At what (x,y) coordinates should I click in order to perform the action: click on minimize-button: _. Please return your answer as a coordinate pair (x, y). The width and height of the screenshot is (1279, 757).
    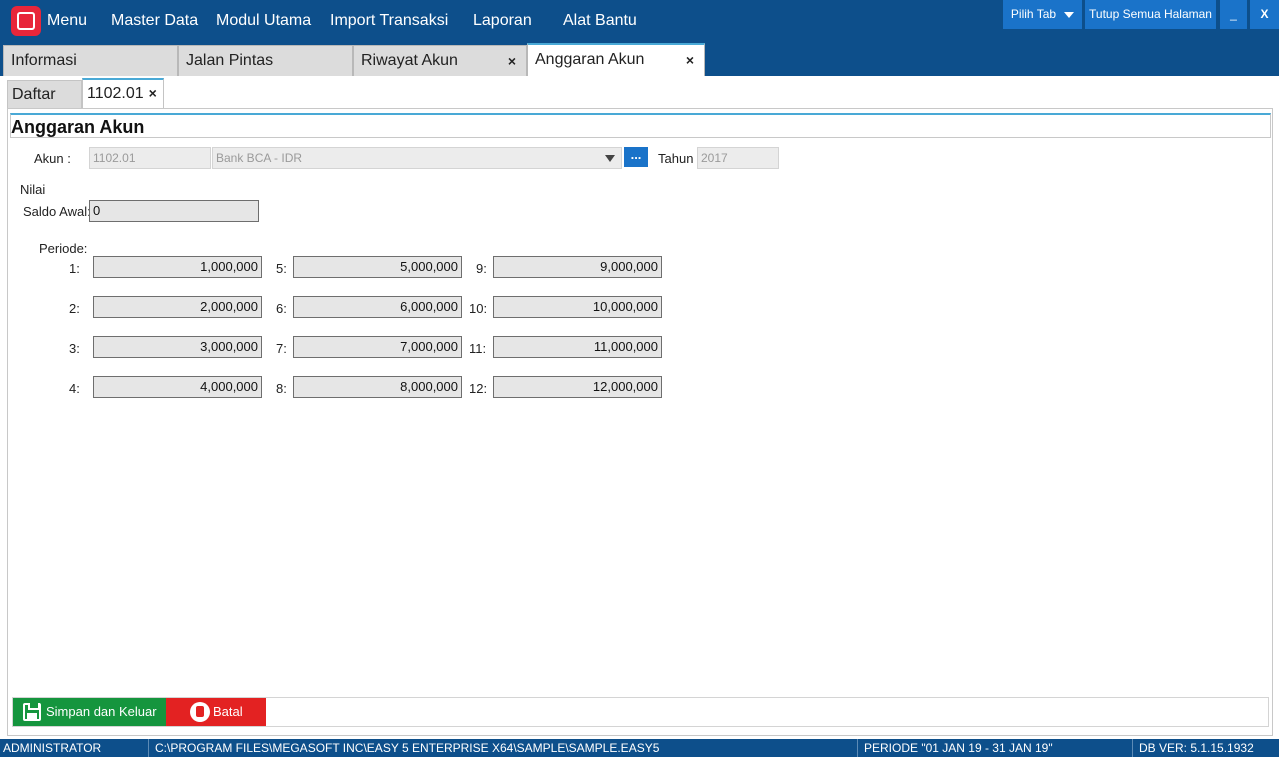
    Looking at the image, I should click on (1233, 14).